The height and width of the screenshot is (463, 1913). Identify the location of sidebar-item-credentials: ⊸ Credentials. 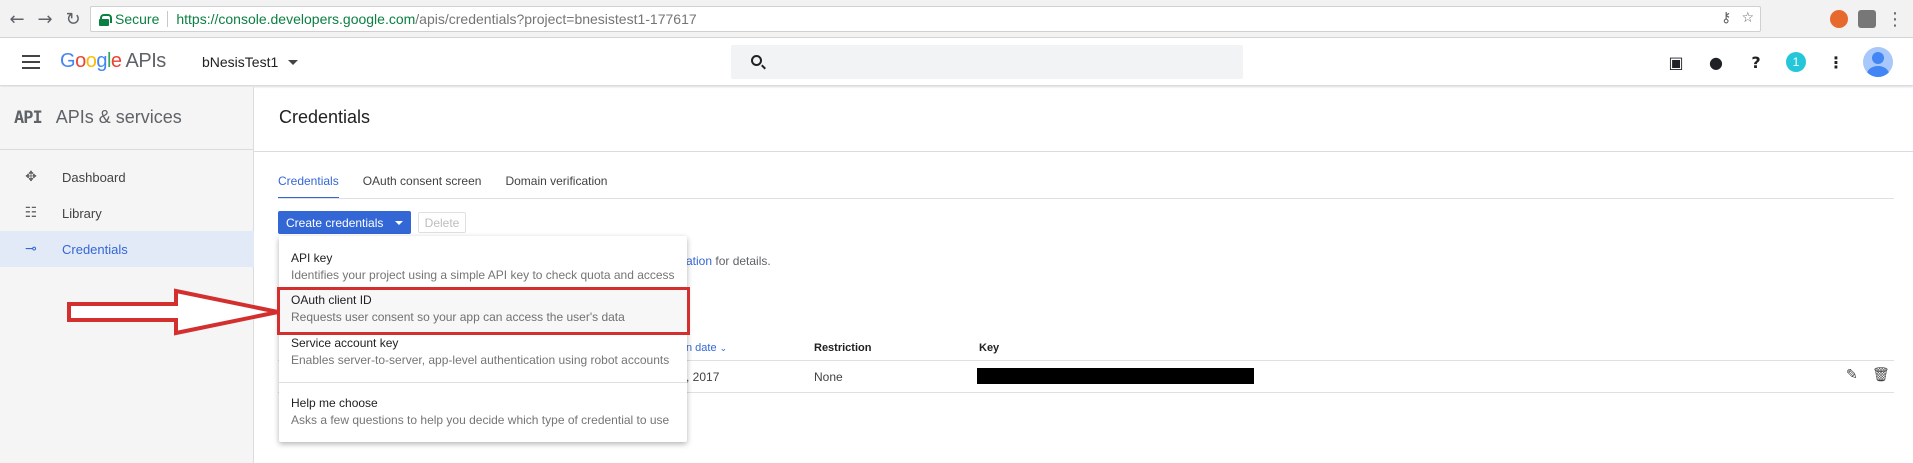
(127, 249).